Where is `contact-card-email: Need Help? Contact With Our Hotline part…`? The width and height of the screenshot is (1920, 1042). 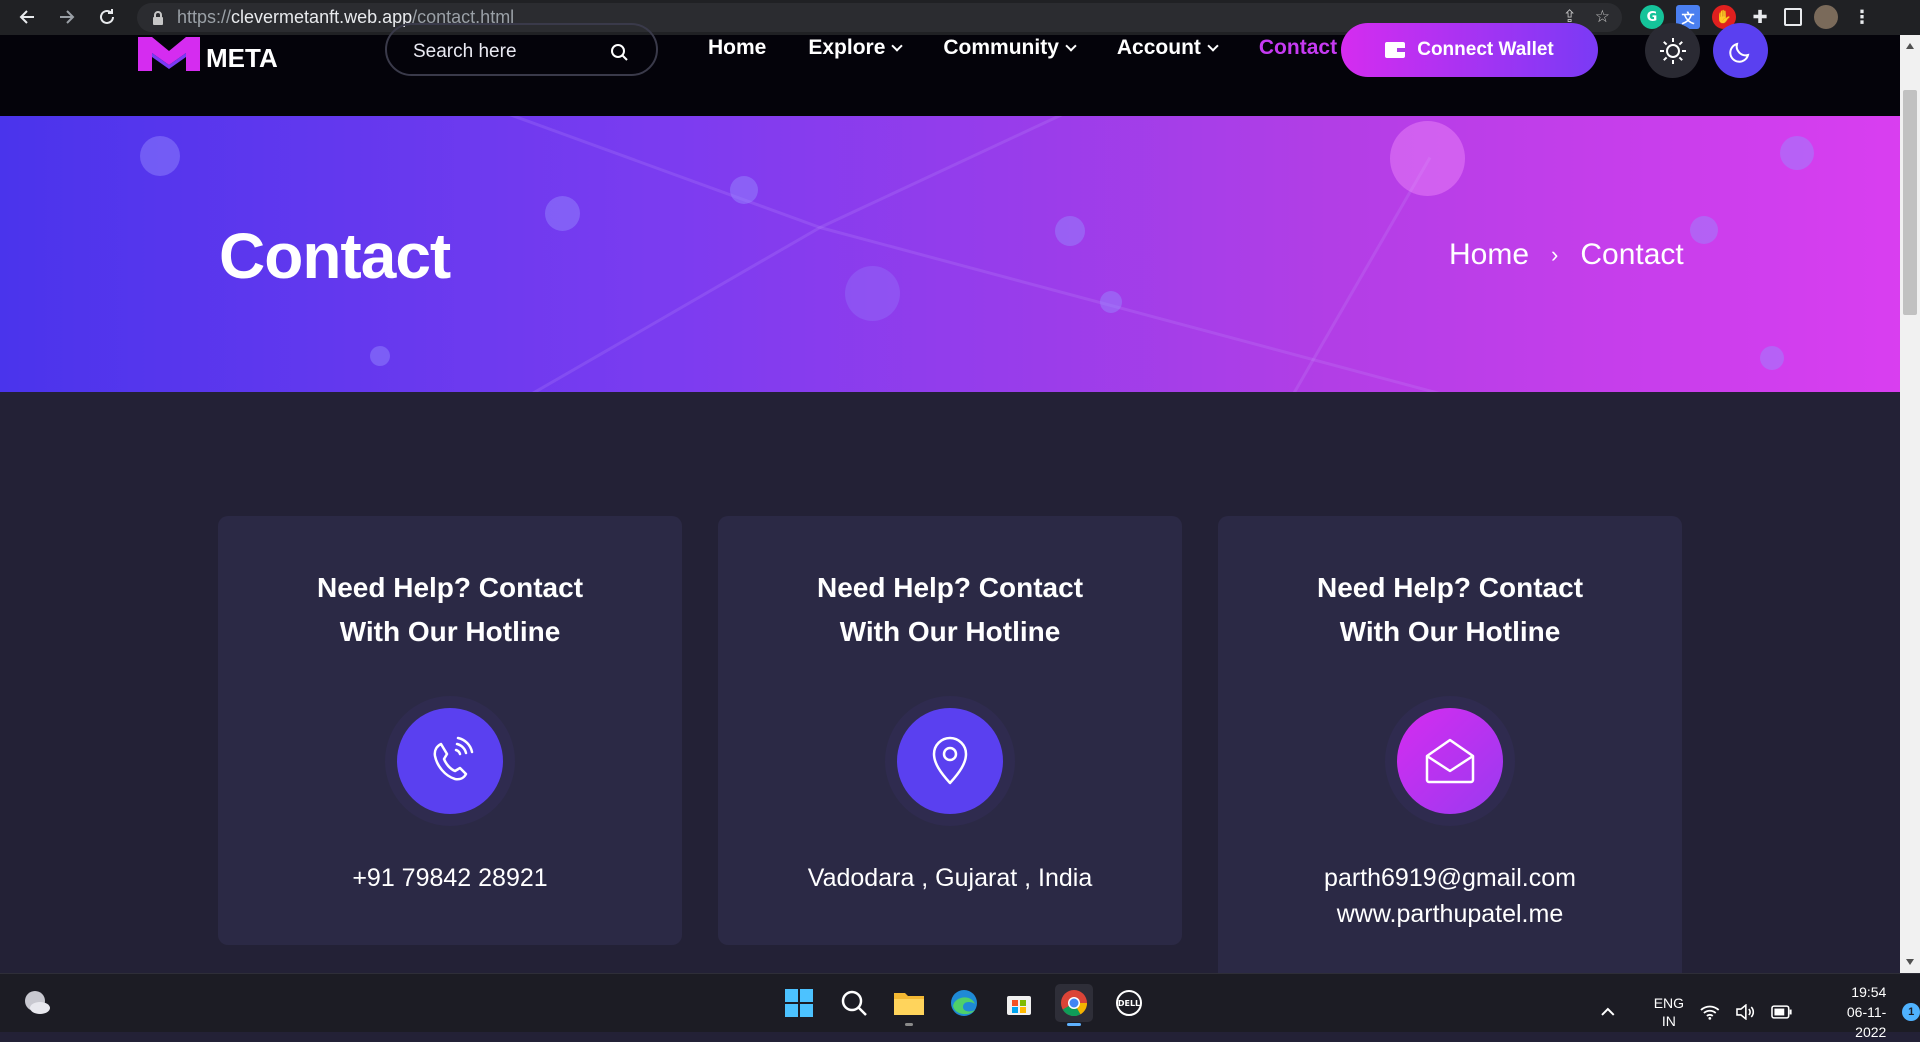
contact-card-email: Need Help? Contact With Our Hotline part… is located at coordinates (1450, 751).